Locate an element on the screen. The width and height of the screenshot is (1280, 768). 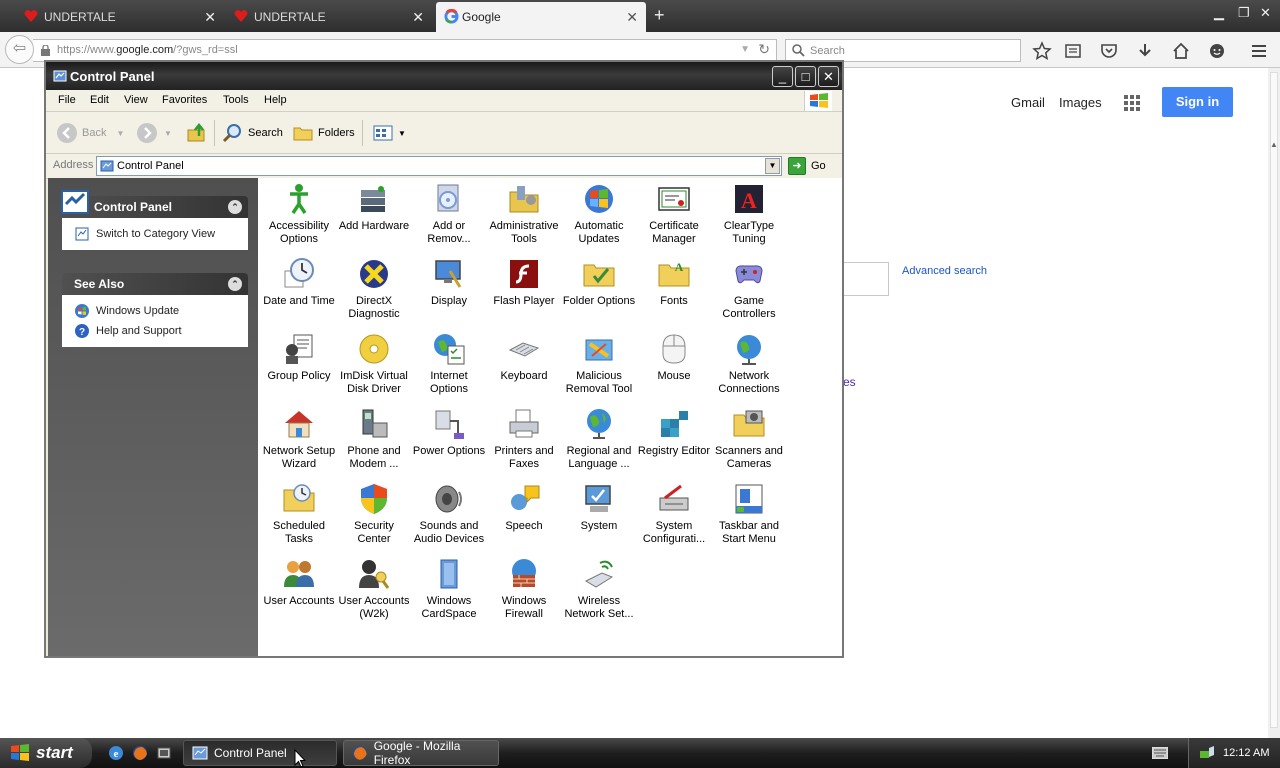
views-button: ▼ is located at coordinates (389, 133).